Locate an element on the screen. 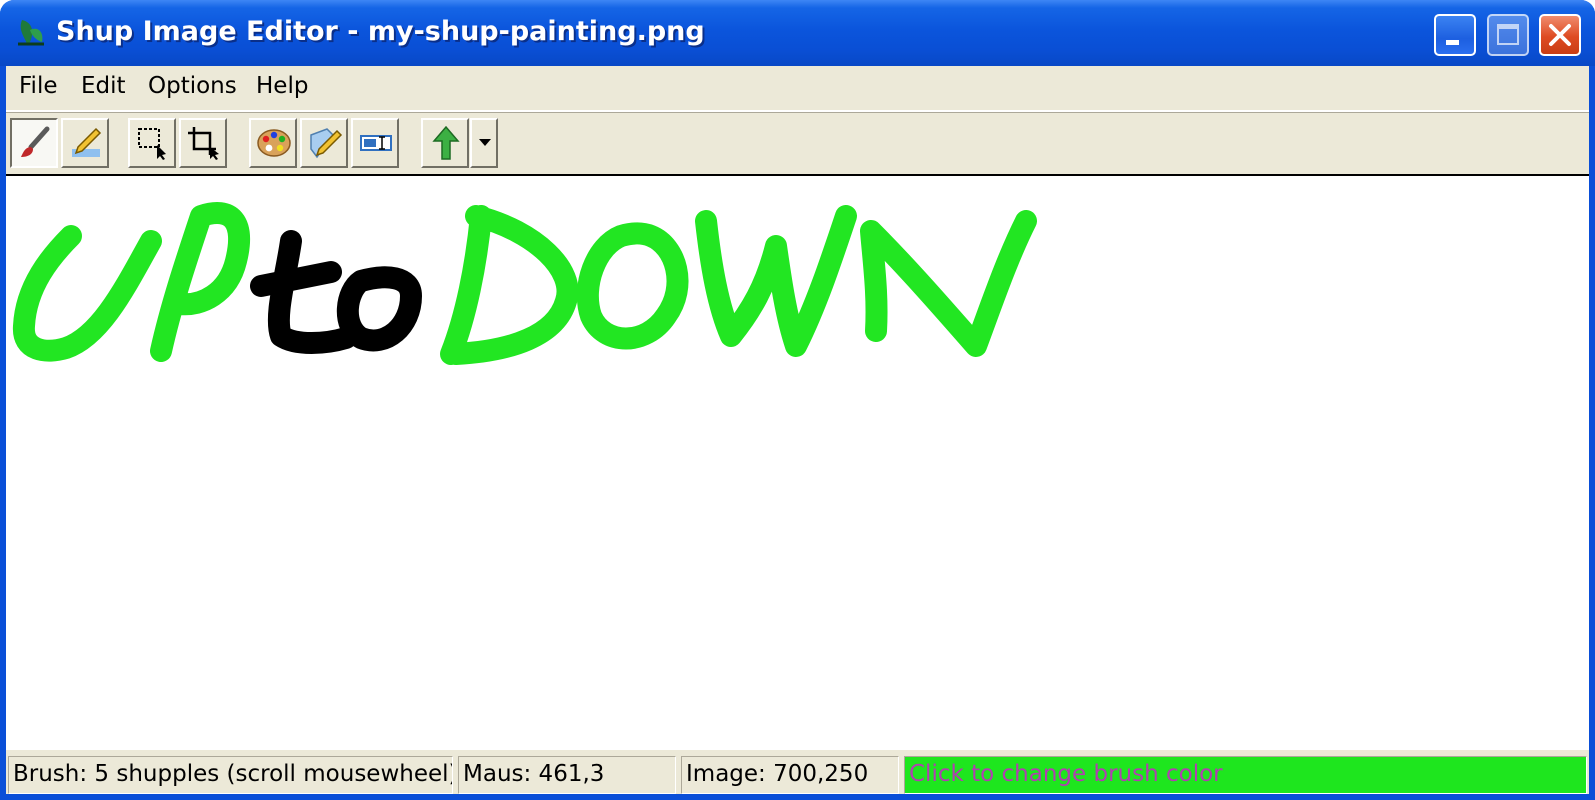  crop-icon is located at coordinates (203, 143).